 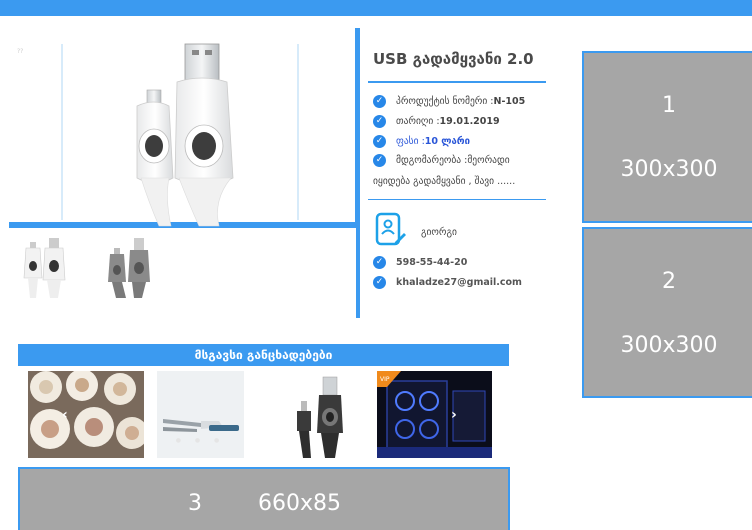 I want to click on similar-listing-plates: ‹, so click(x=86, y=414).